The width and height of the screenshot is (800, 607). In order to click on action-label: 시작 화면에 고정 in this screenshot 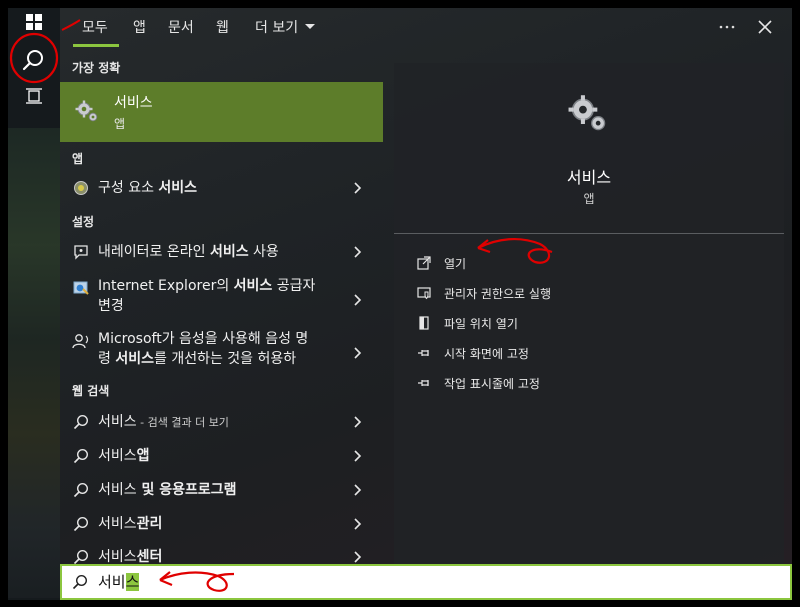, I will do `click(486, 353)`.